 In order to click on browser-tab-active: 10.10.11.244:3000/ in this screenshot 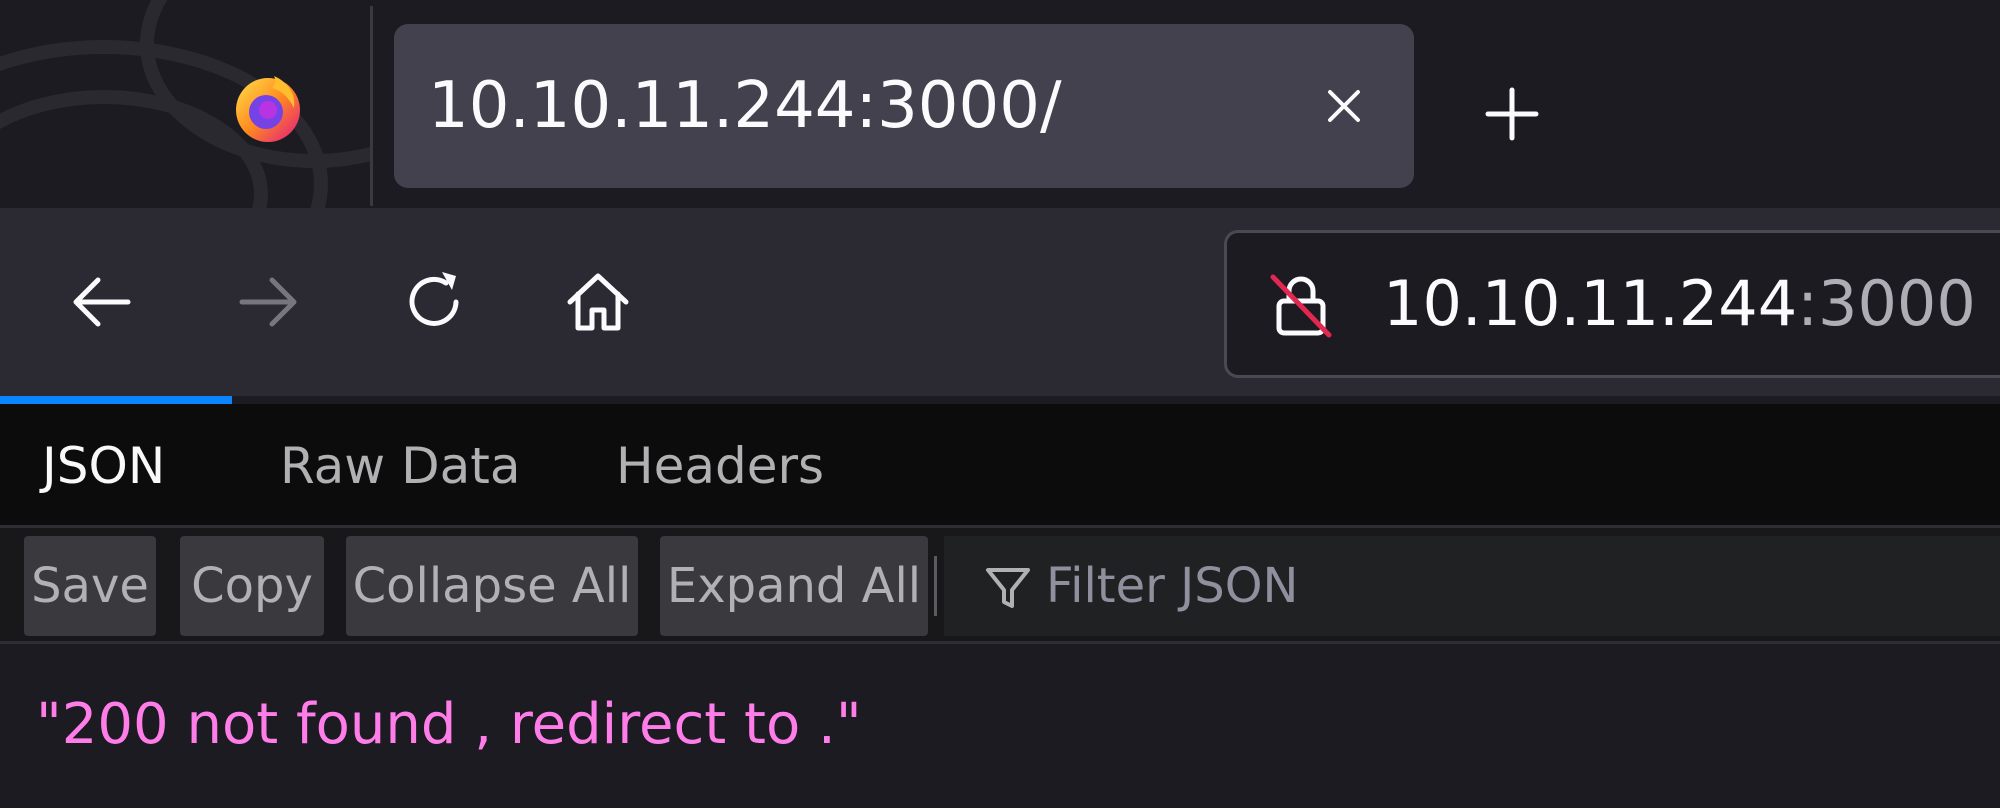, I will do `click(904, 106)`.